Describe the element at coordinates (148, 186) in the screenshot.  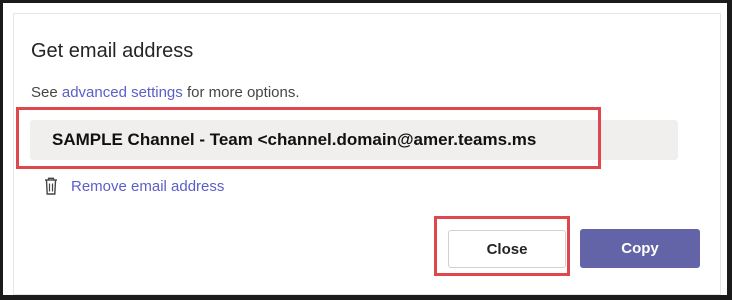
I see `remove-email-address-label: Remove email address` at that location.